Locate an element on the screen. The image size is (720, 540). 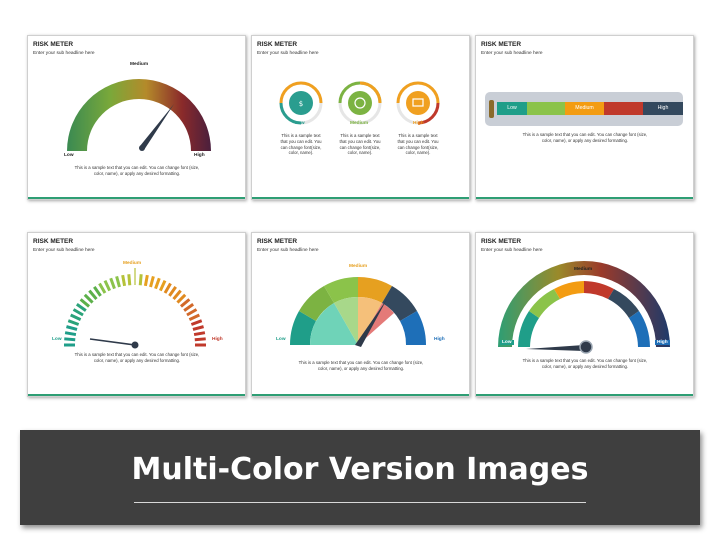
ring-gauge-medium is located at coordinates (360, 103).